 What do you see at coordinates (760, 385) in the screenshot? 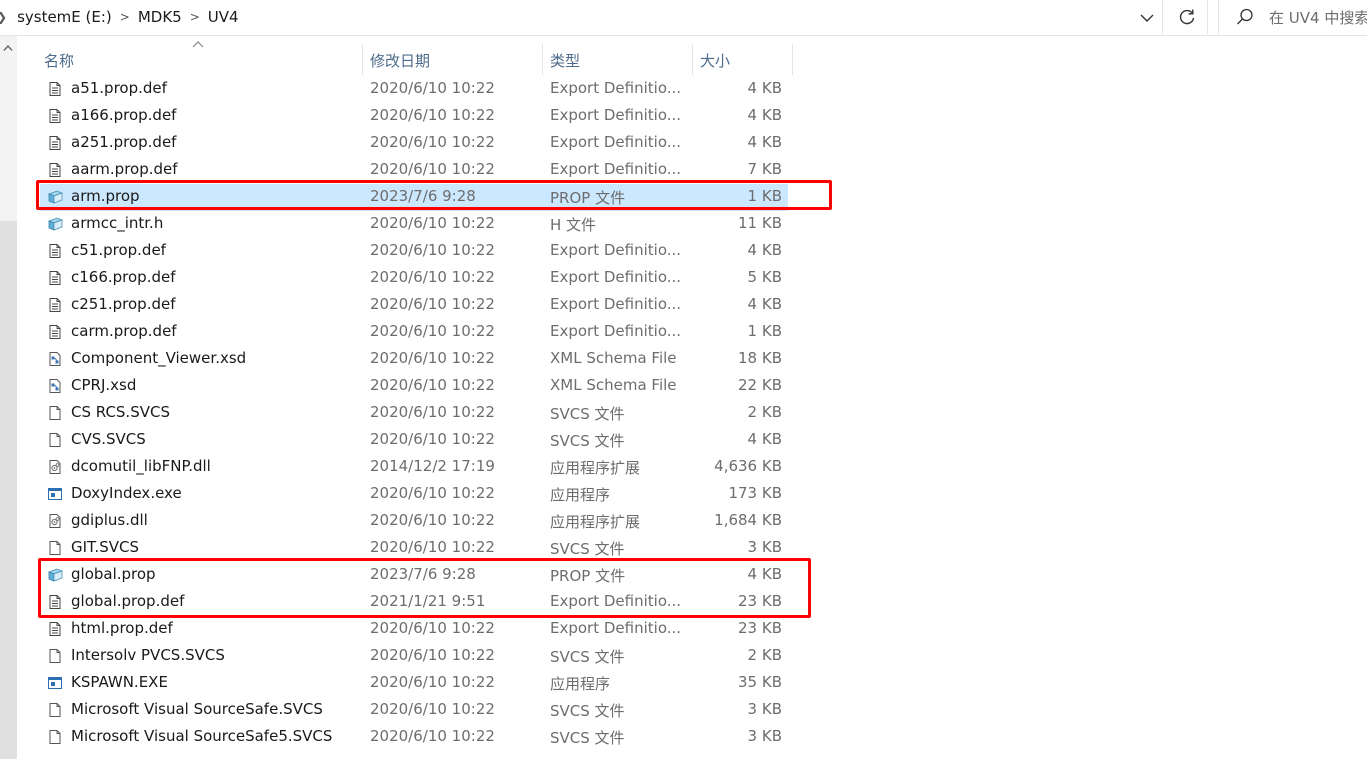
I see `file-size: 22 KB` at bounding box center [760, 385].